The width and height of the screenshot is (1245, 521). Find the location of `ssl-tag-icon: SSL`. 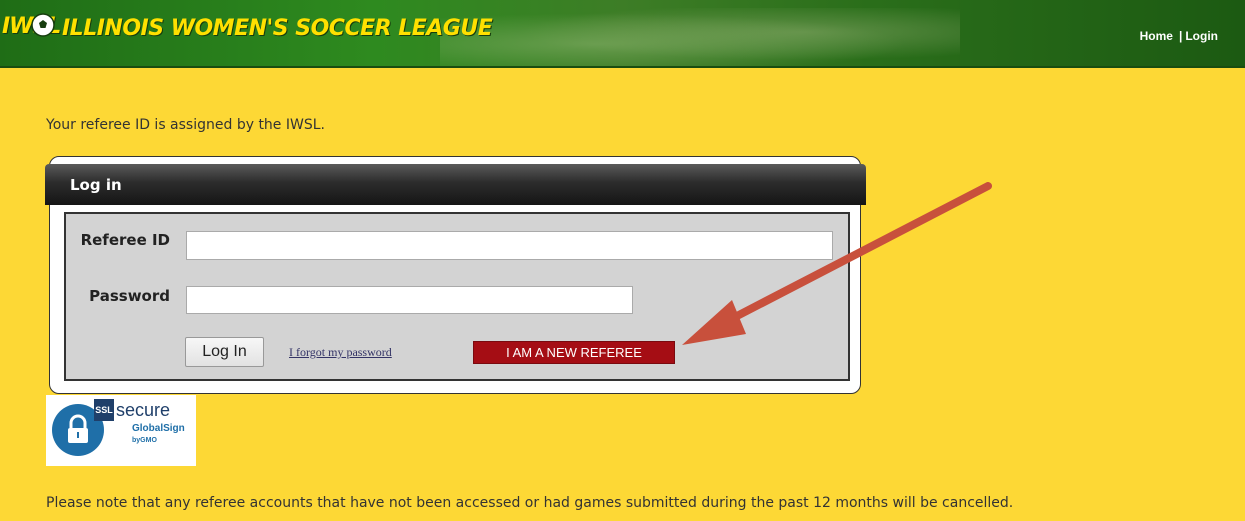

ssl-tag-icon: SSL is located at coordinates (104, 410).